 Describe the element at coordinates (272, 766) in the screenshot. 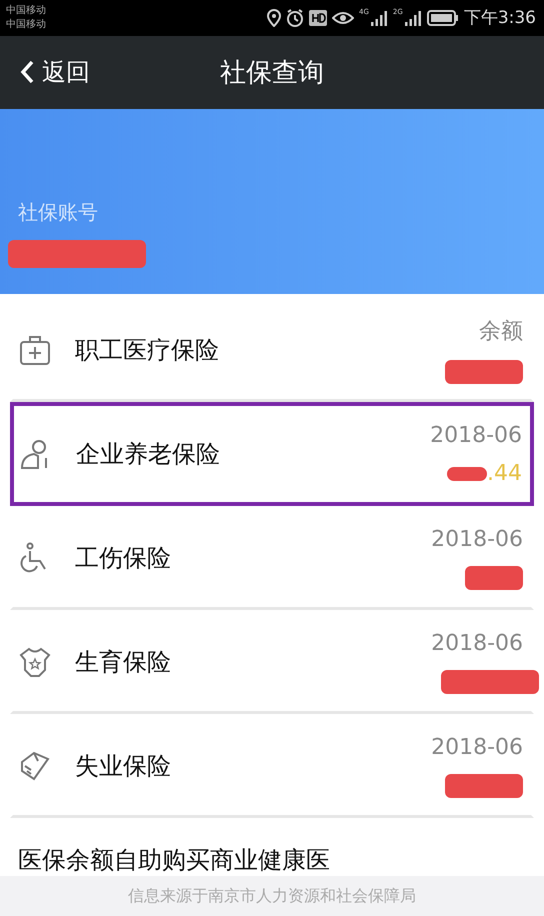

I see `insurance-row: 失业保险 2018-06` at that location.